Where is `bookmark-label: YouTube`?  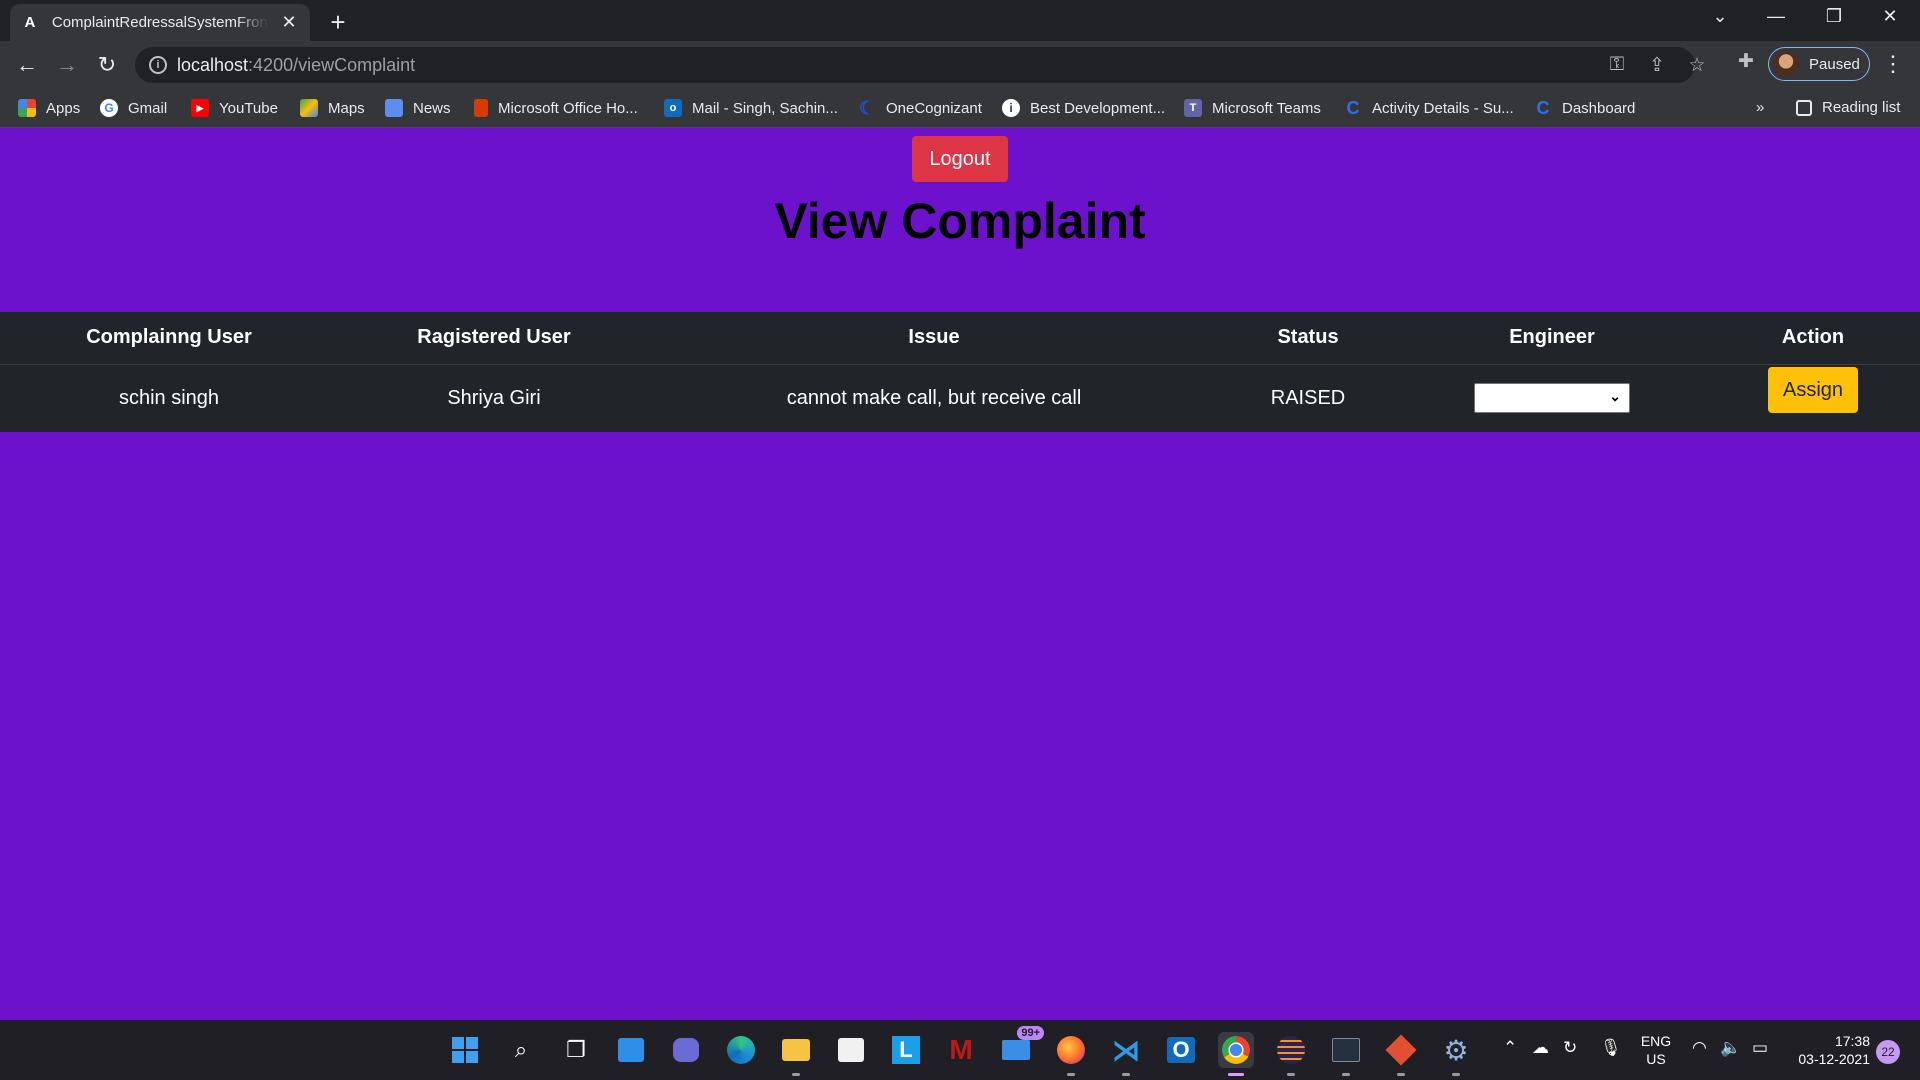 bookmark-label: YouTube is located at coordinates (248, 108).